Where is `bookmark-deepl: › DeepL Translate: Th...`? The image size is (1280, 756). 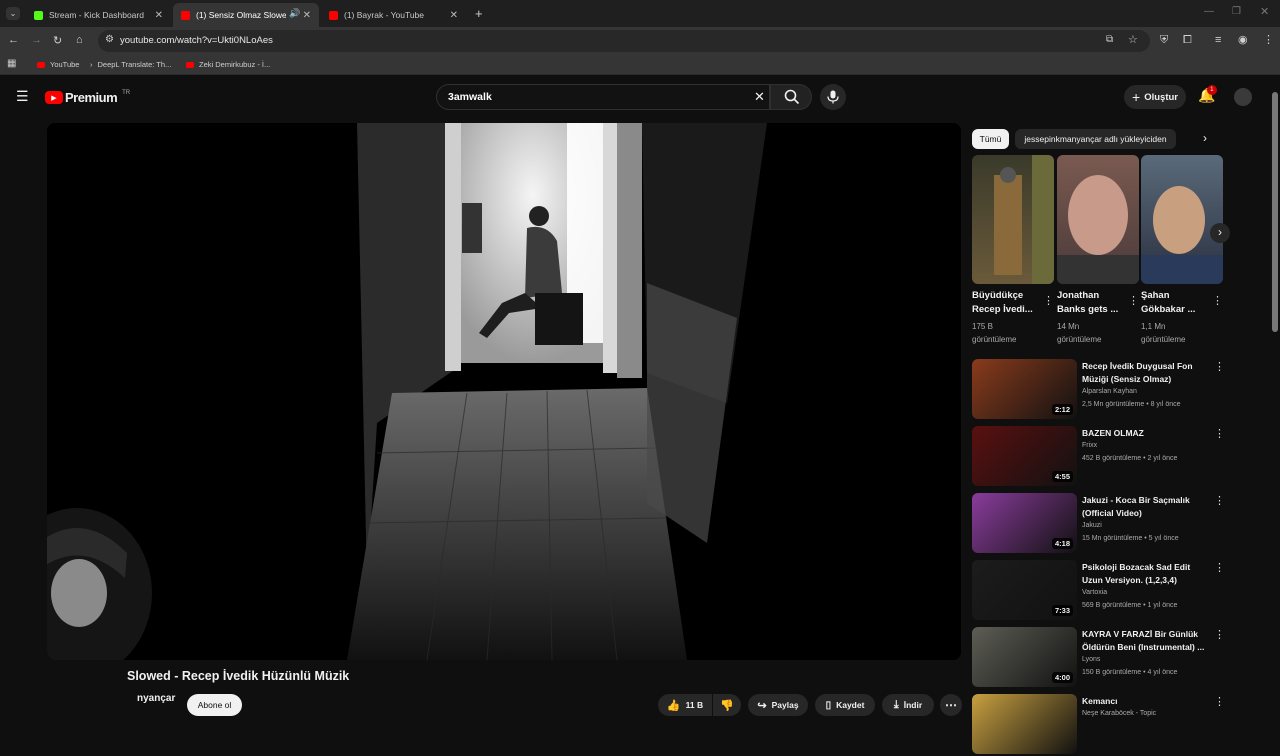
bookmark-deepl: › DeepL Translate: Th... is located at coordinates (130, 64).